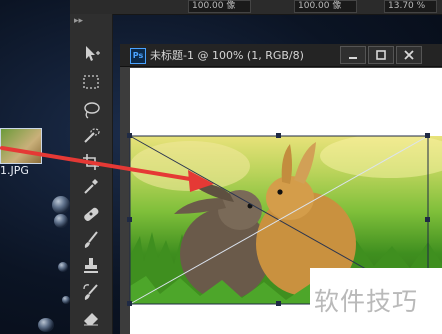 The image size is (442, 334). I want to click on watermark: 软件技巧, so click(376, 301).